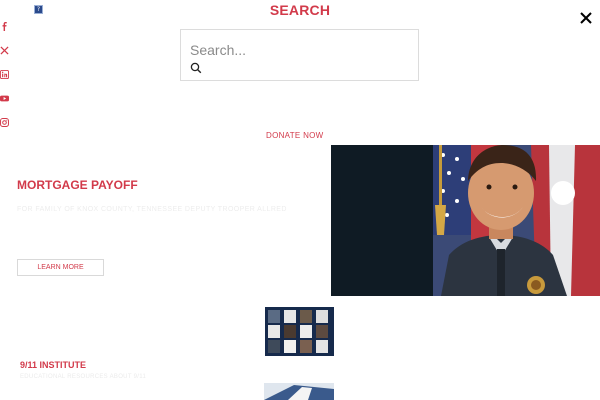 The height and width of the screenshot is (400, 600). Describe the element at coordinates (196, 67) in the screenshot. I see `search-icon` at that location.